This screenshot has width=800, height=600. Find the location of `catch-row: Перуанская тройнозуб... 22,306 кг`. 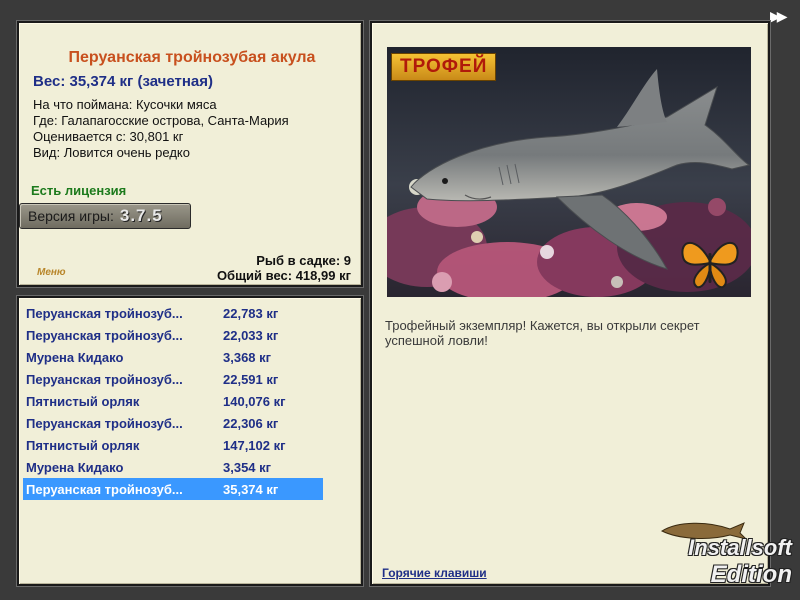

catch-row: Перуанская тройнозуб... 22,306 кг is located at coordinates (173, 423).